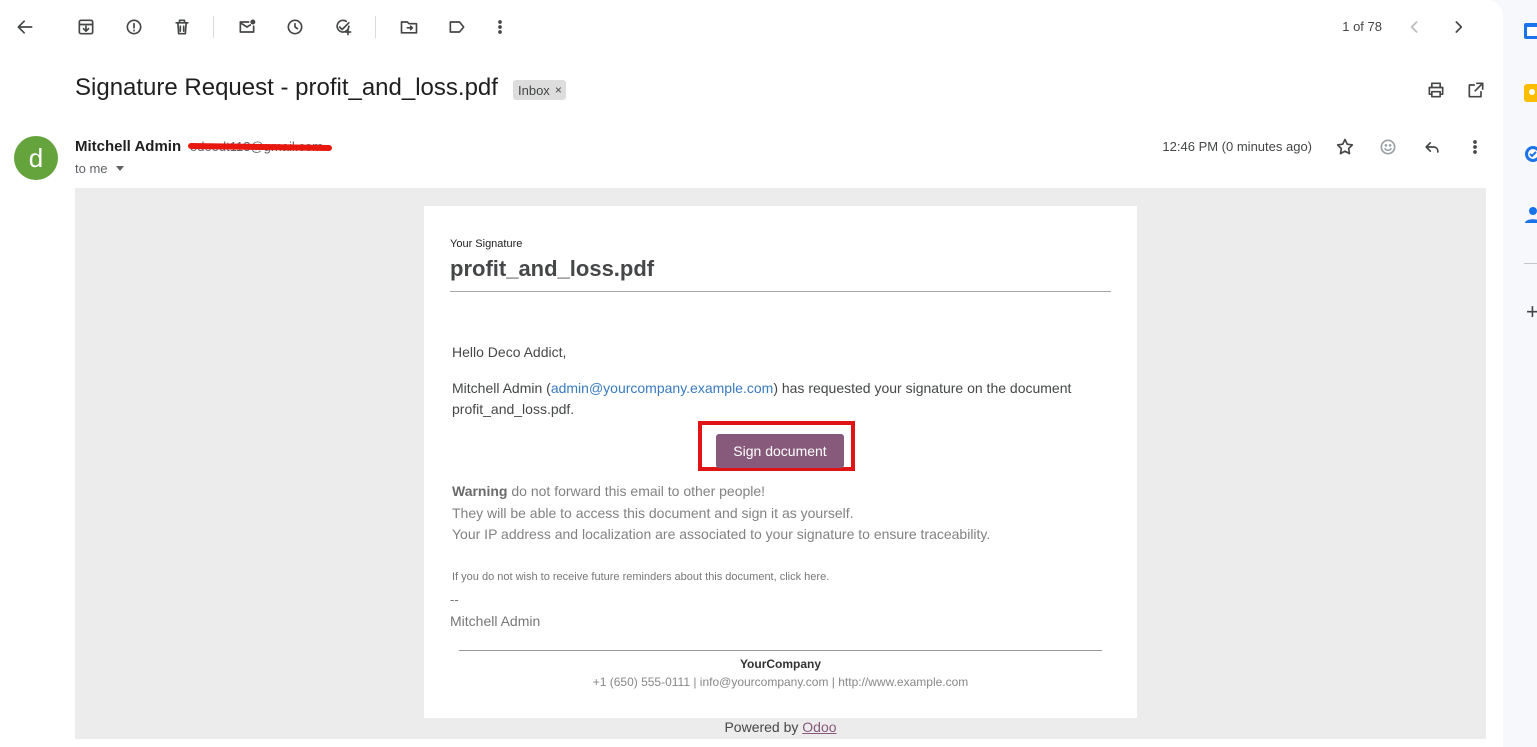 The image size is (1537, 747). What do you see at coordinates (1530, 154) in the screenshot?
I see `tasks-icon` at bounding box center [1530, 154].